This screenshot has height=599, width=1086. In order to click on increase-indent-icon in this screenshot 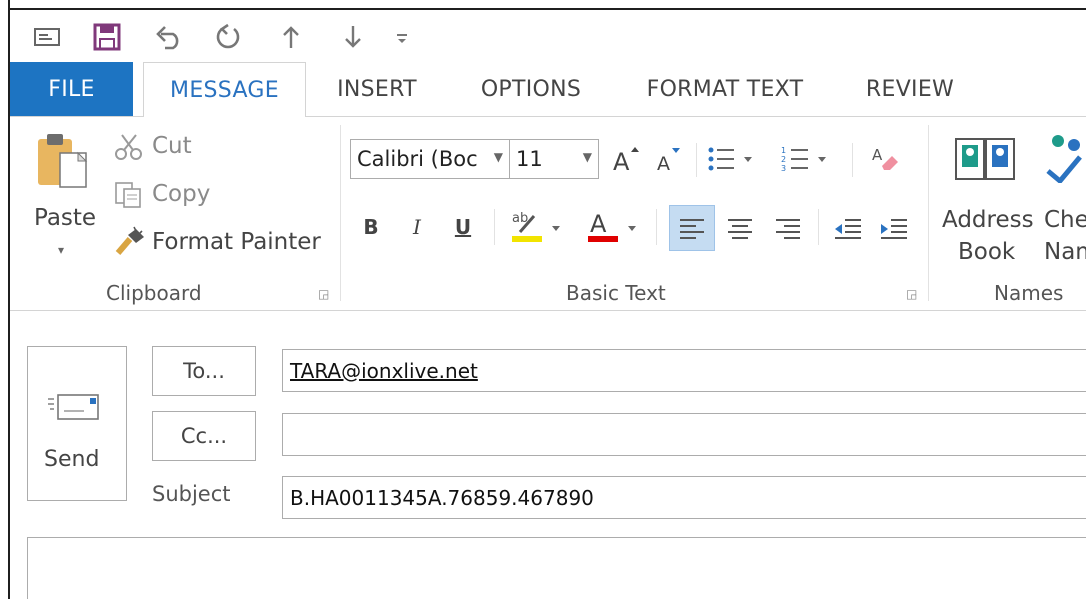, I will do `click(894, 228)`.